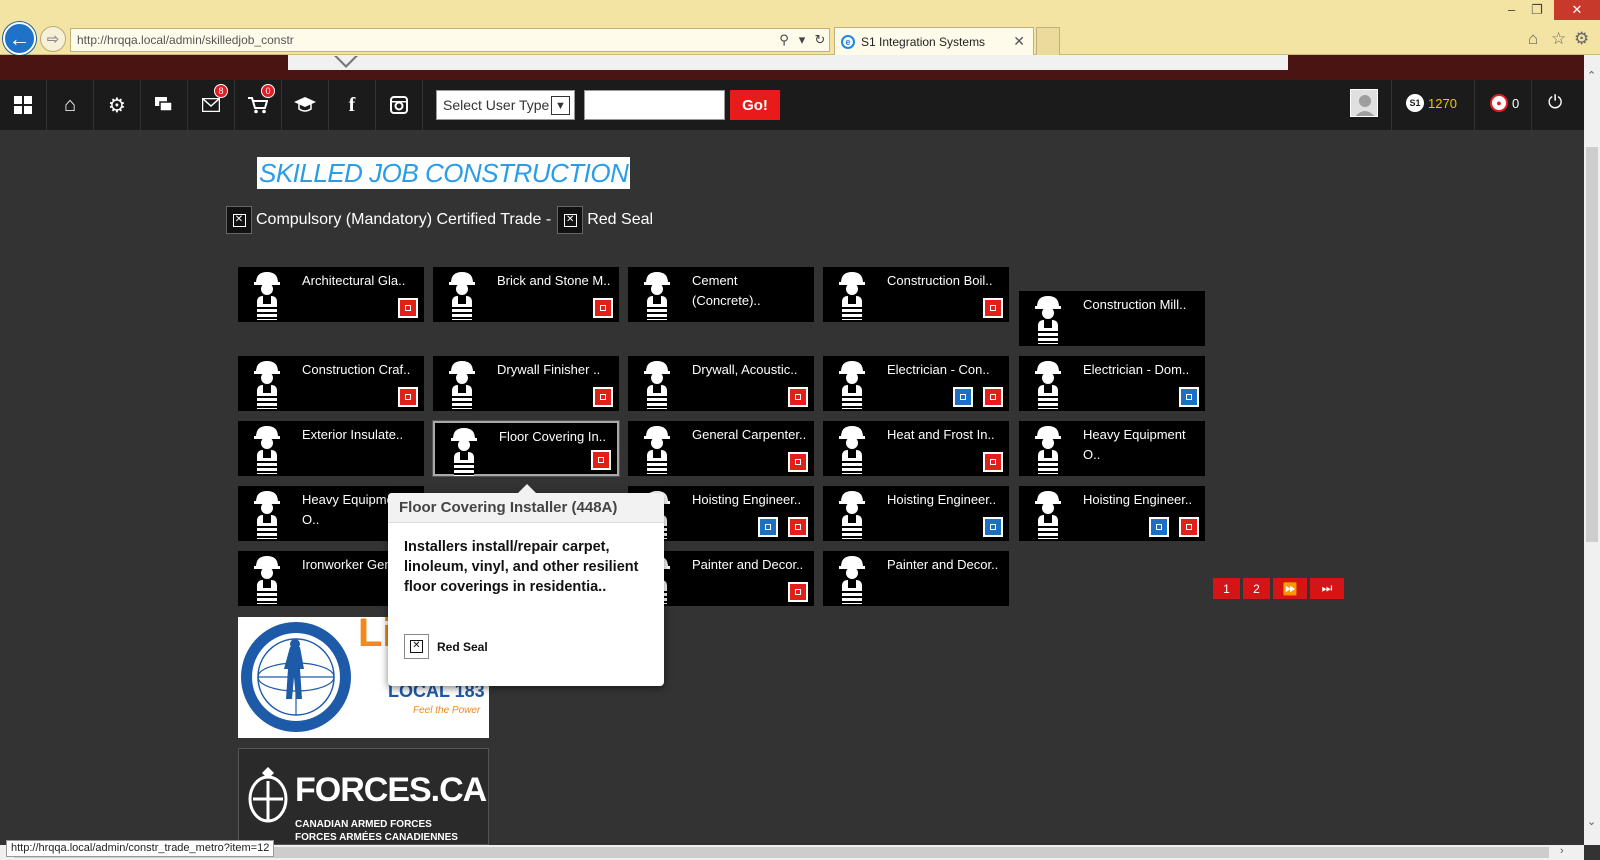 This screenshot has height=860, width=1600. I want to click on red-seal-icon: ✕, so click(416, 646).